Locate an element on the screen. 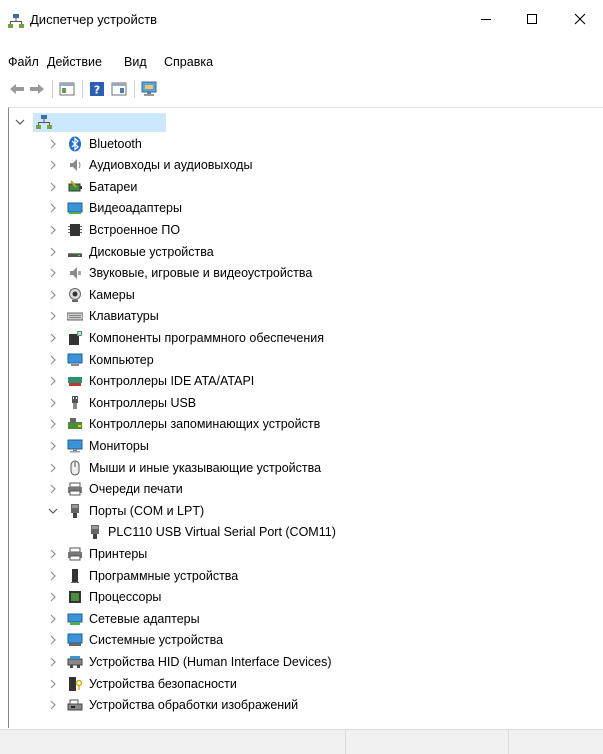  tree-item: Встроенное ПО is located at coordinates (304, 230).